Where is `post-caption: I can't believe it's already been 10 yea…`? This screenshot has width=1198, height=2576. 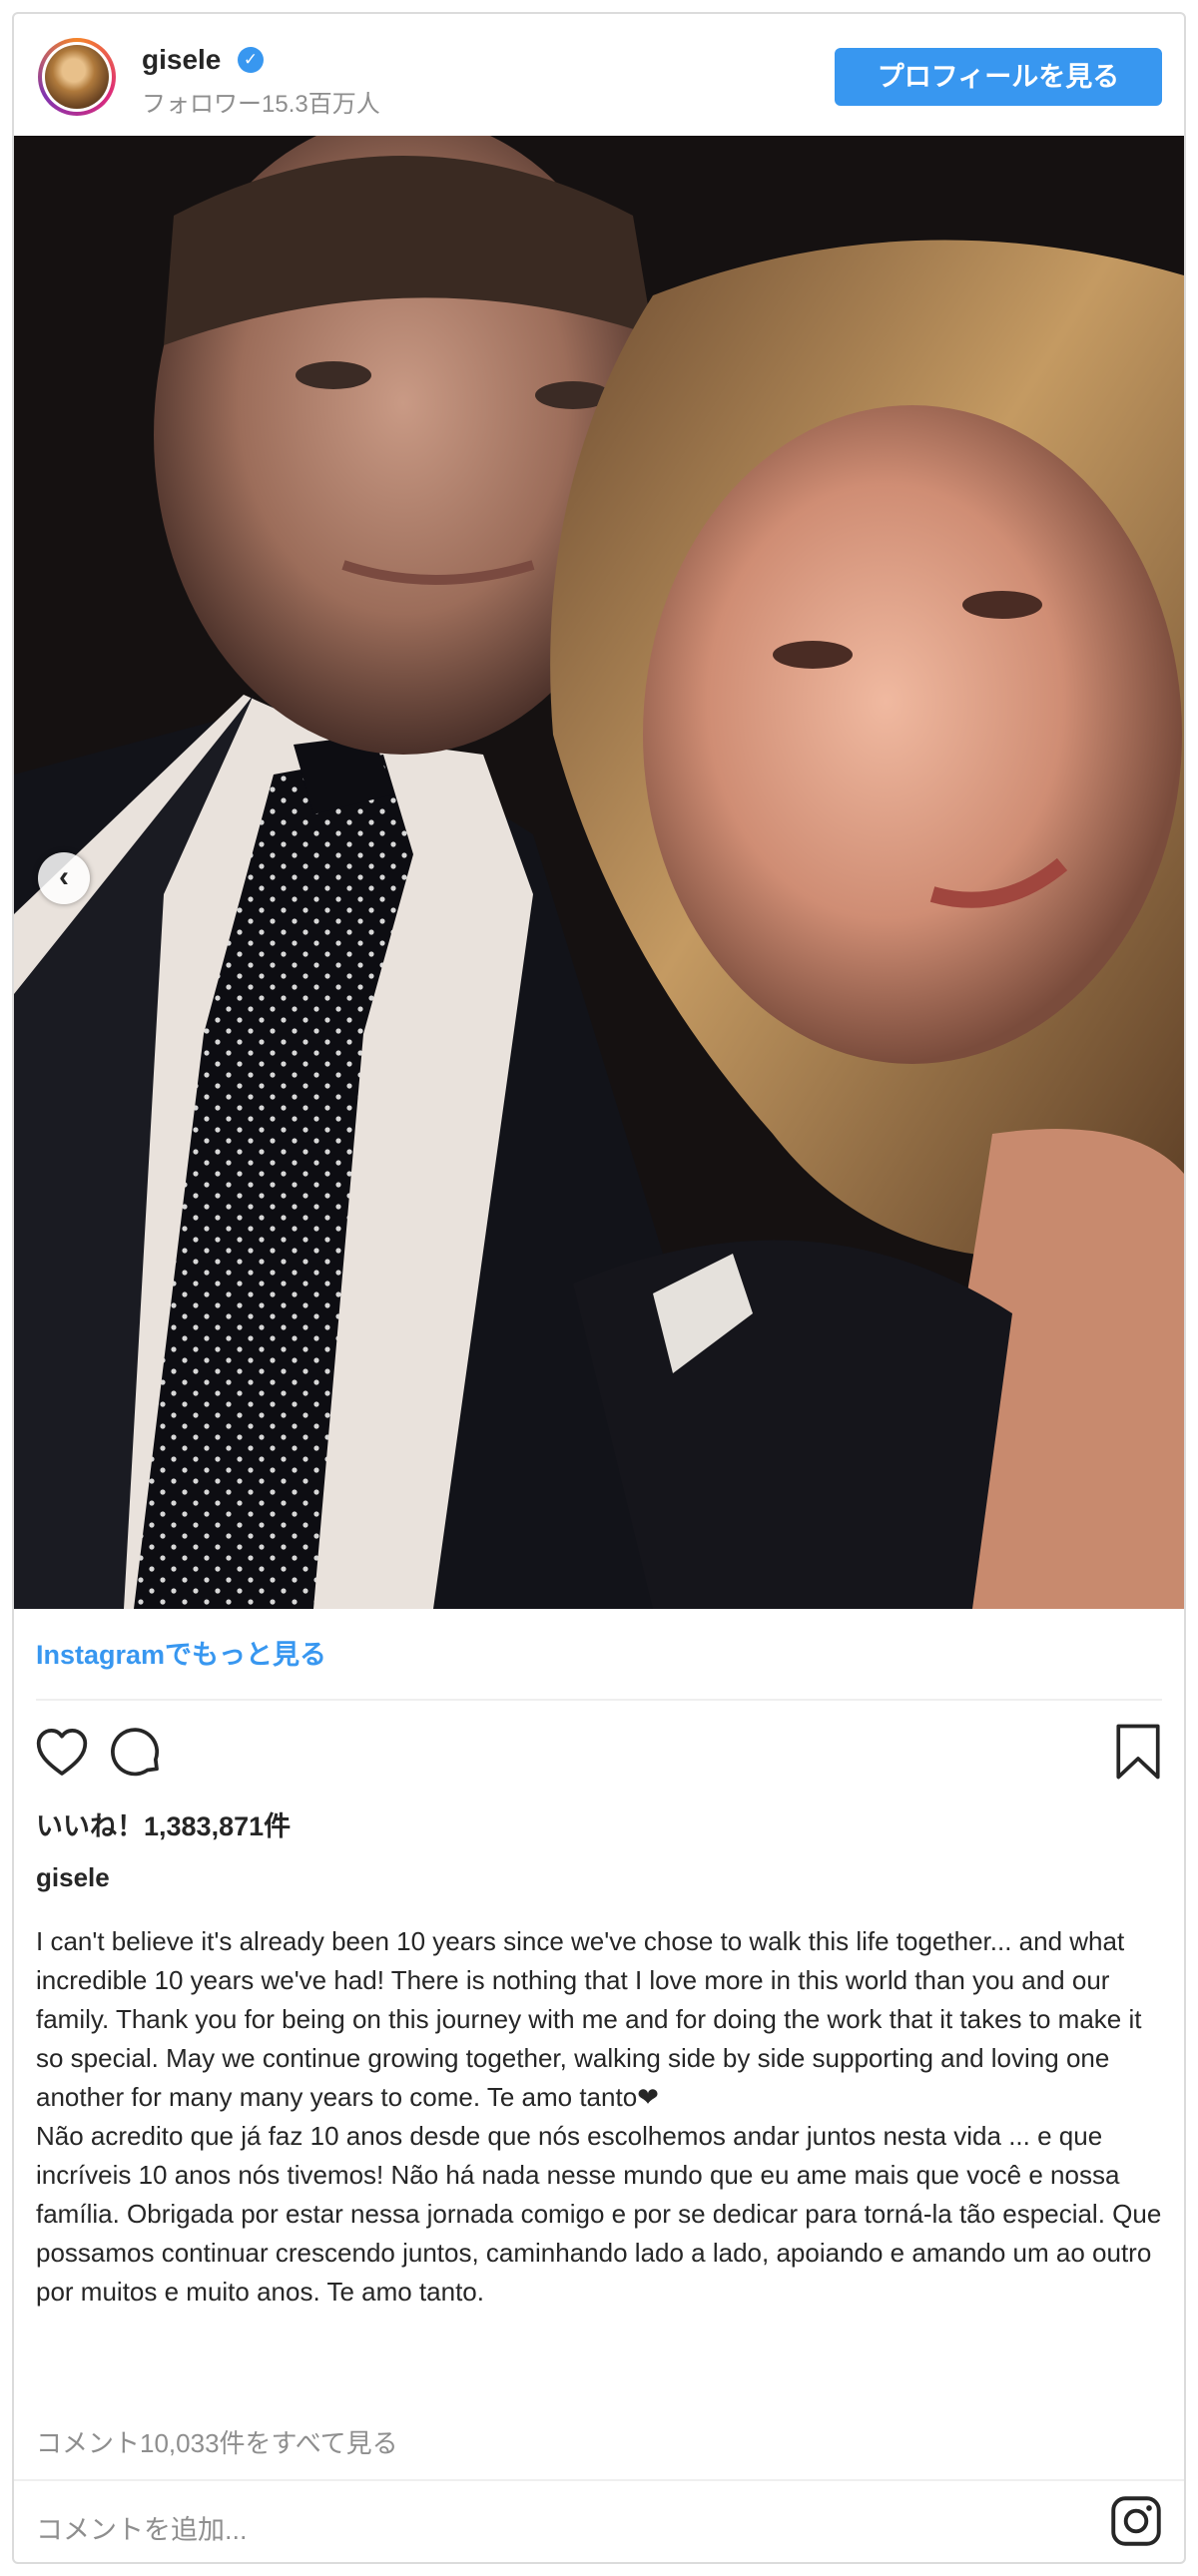
post-caption: I can't believe it's already been 10 yea… is located at coordinates (599, 2116).